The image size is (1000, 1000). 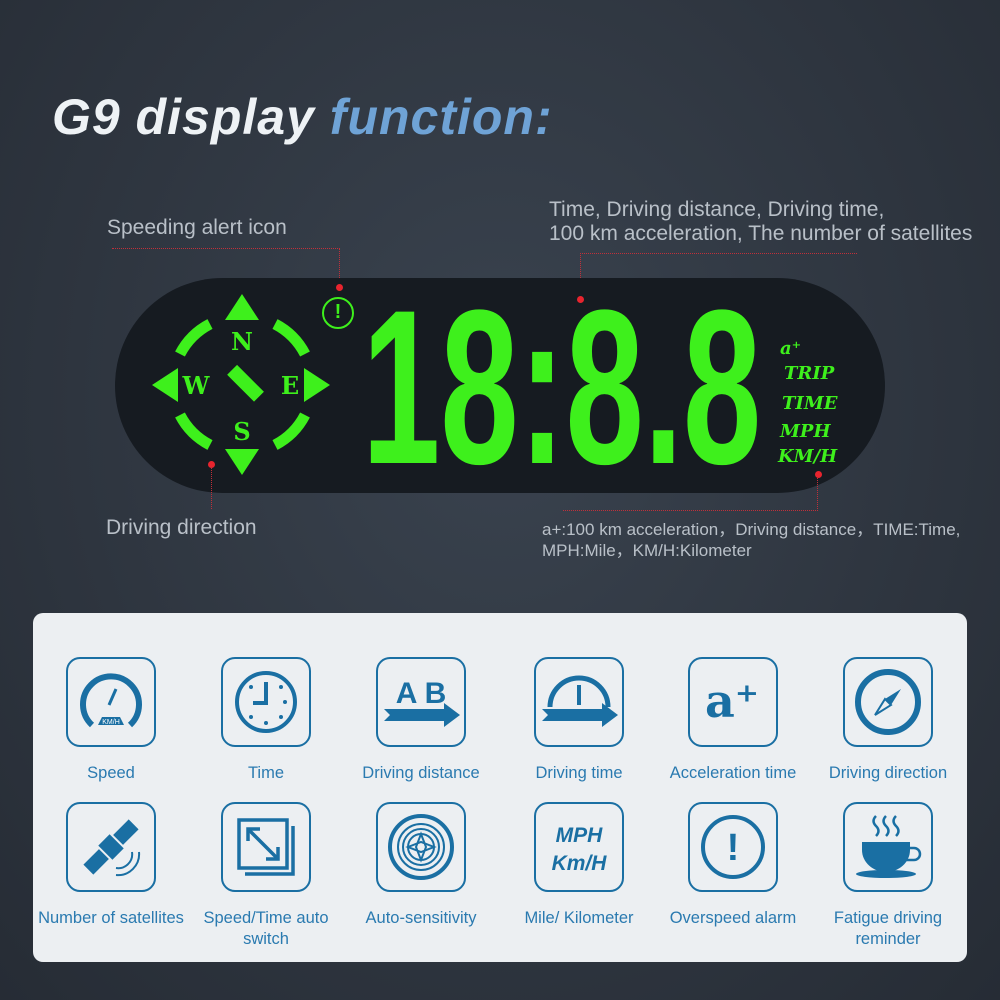 I want to click on feature-label: Number of satellites, so click(x=111, y=918).